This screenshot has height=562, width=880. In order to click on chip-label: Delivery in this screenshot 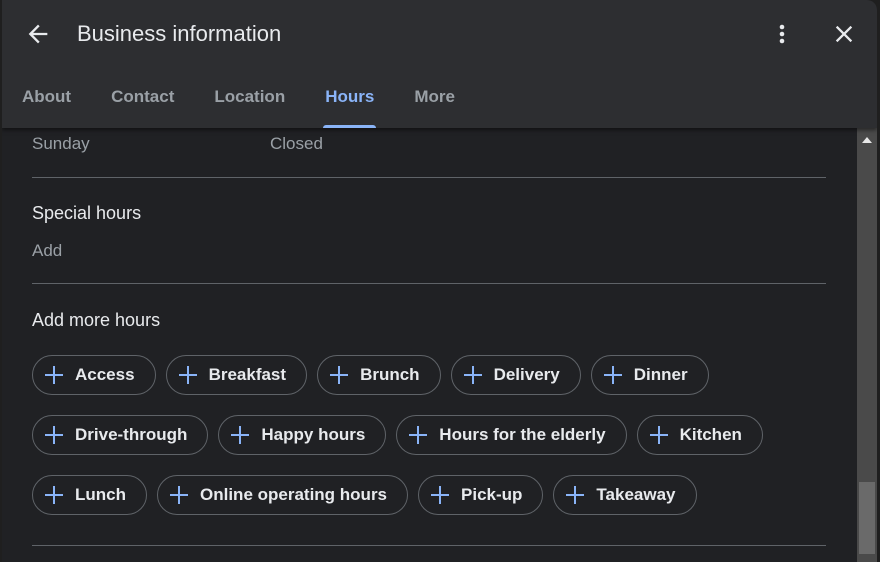, I will do `click(526, 374)`.